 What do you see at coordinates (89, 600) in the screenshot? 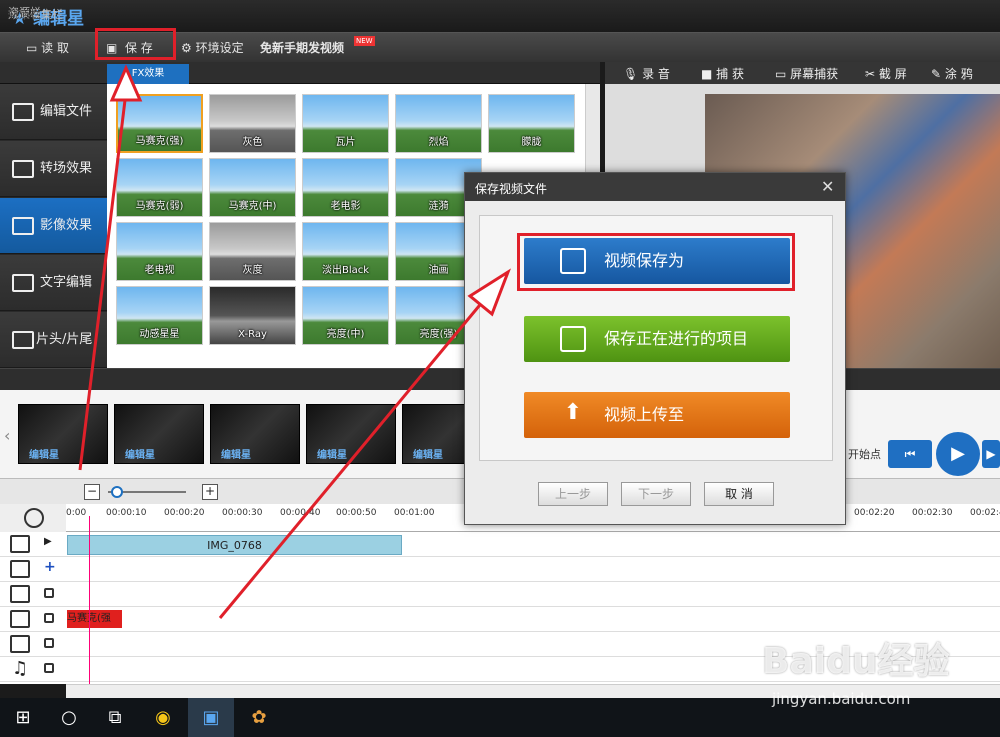
I see `playhead` at bounding box center [89, 600].